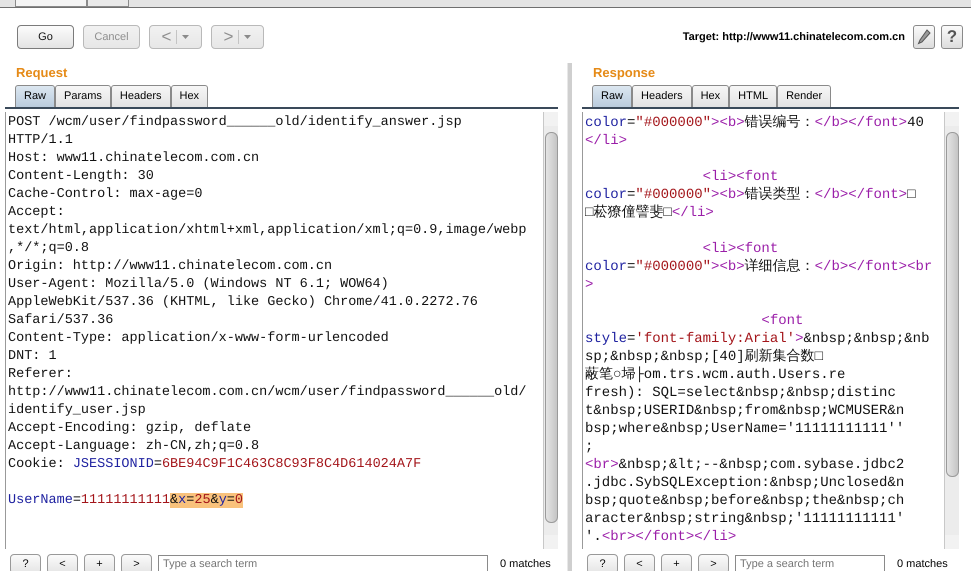  What do you see at coordinates (61, 321) in the screenshot?
I see `code-line: Safari/537.36` at bounding box center [61, 321].